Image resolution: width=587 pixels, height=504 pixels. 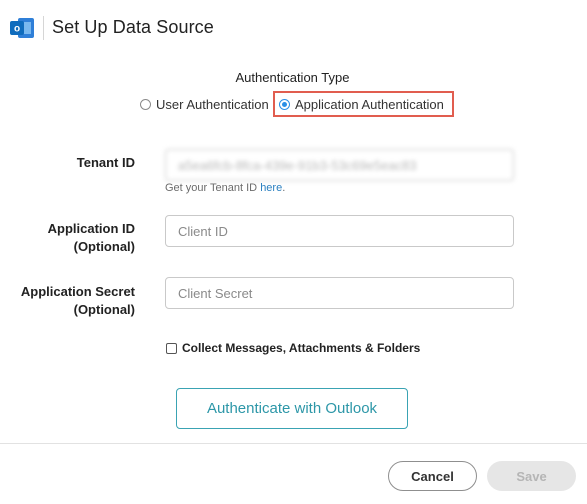 I want to click on user-authentication-label: User Authentication, so click(x=212, y=104).